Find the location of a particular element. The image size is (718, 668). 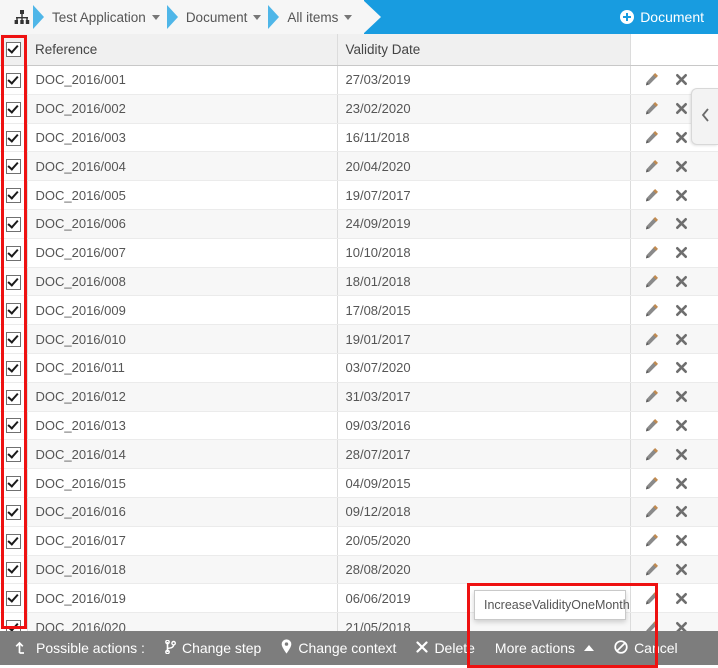

table-row: DOC_2016/009 17/08/2015 is located at coordinates (359, 310).